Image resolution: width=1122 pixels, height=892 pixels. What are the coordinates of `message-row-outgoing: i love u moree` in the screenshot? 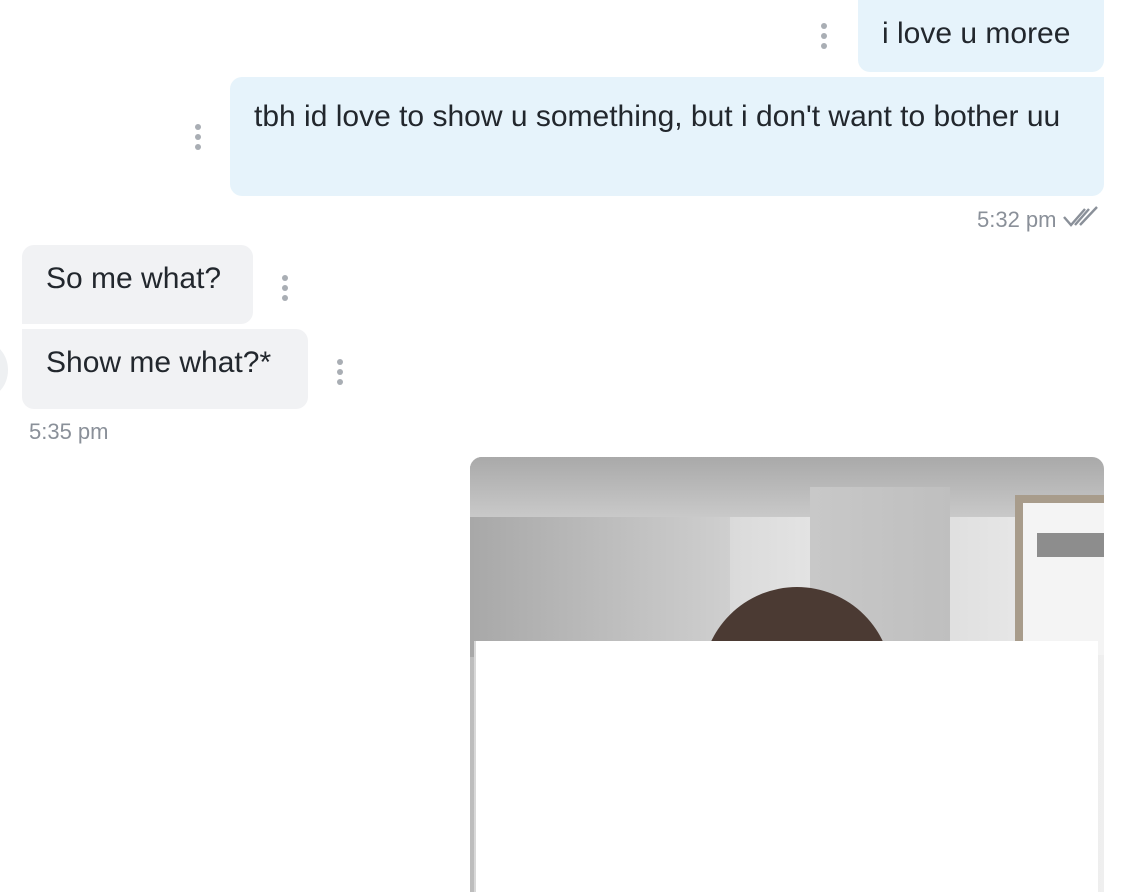 It's located at (957, 36).